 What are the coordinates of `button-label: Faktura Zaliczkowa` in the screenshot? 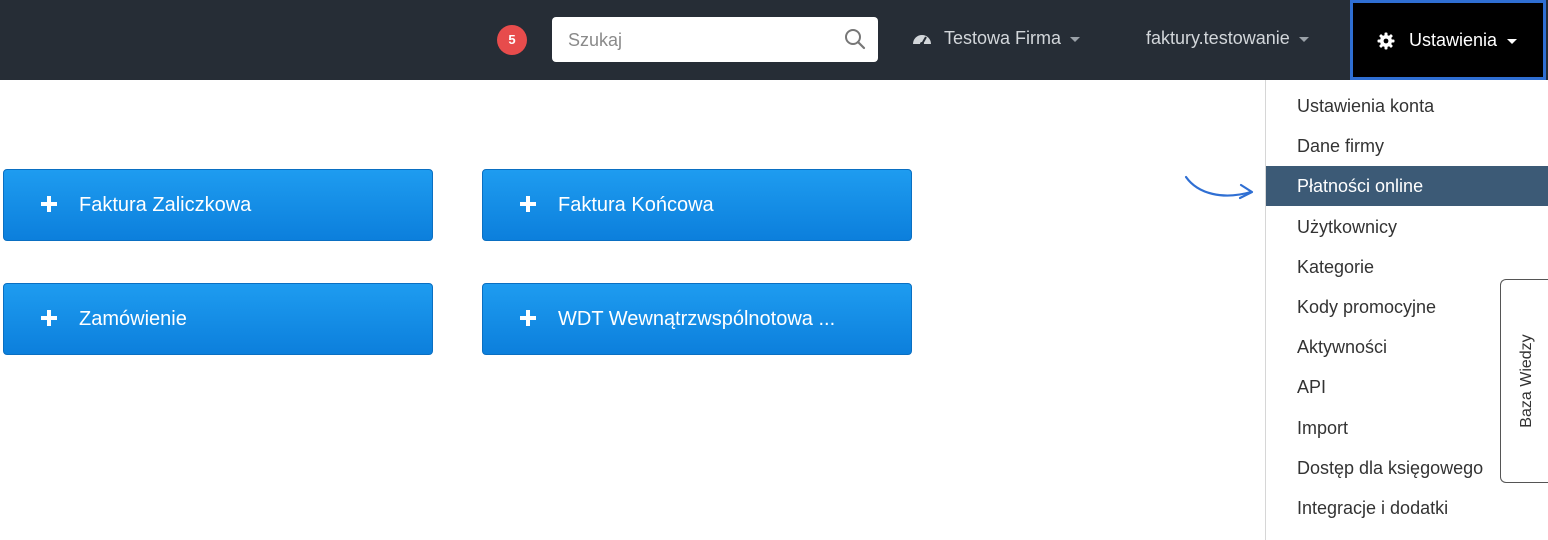 It's located at (165, 205).